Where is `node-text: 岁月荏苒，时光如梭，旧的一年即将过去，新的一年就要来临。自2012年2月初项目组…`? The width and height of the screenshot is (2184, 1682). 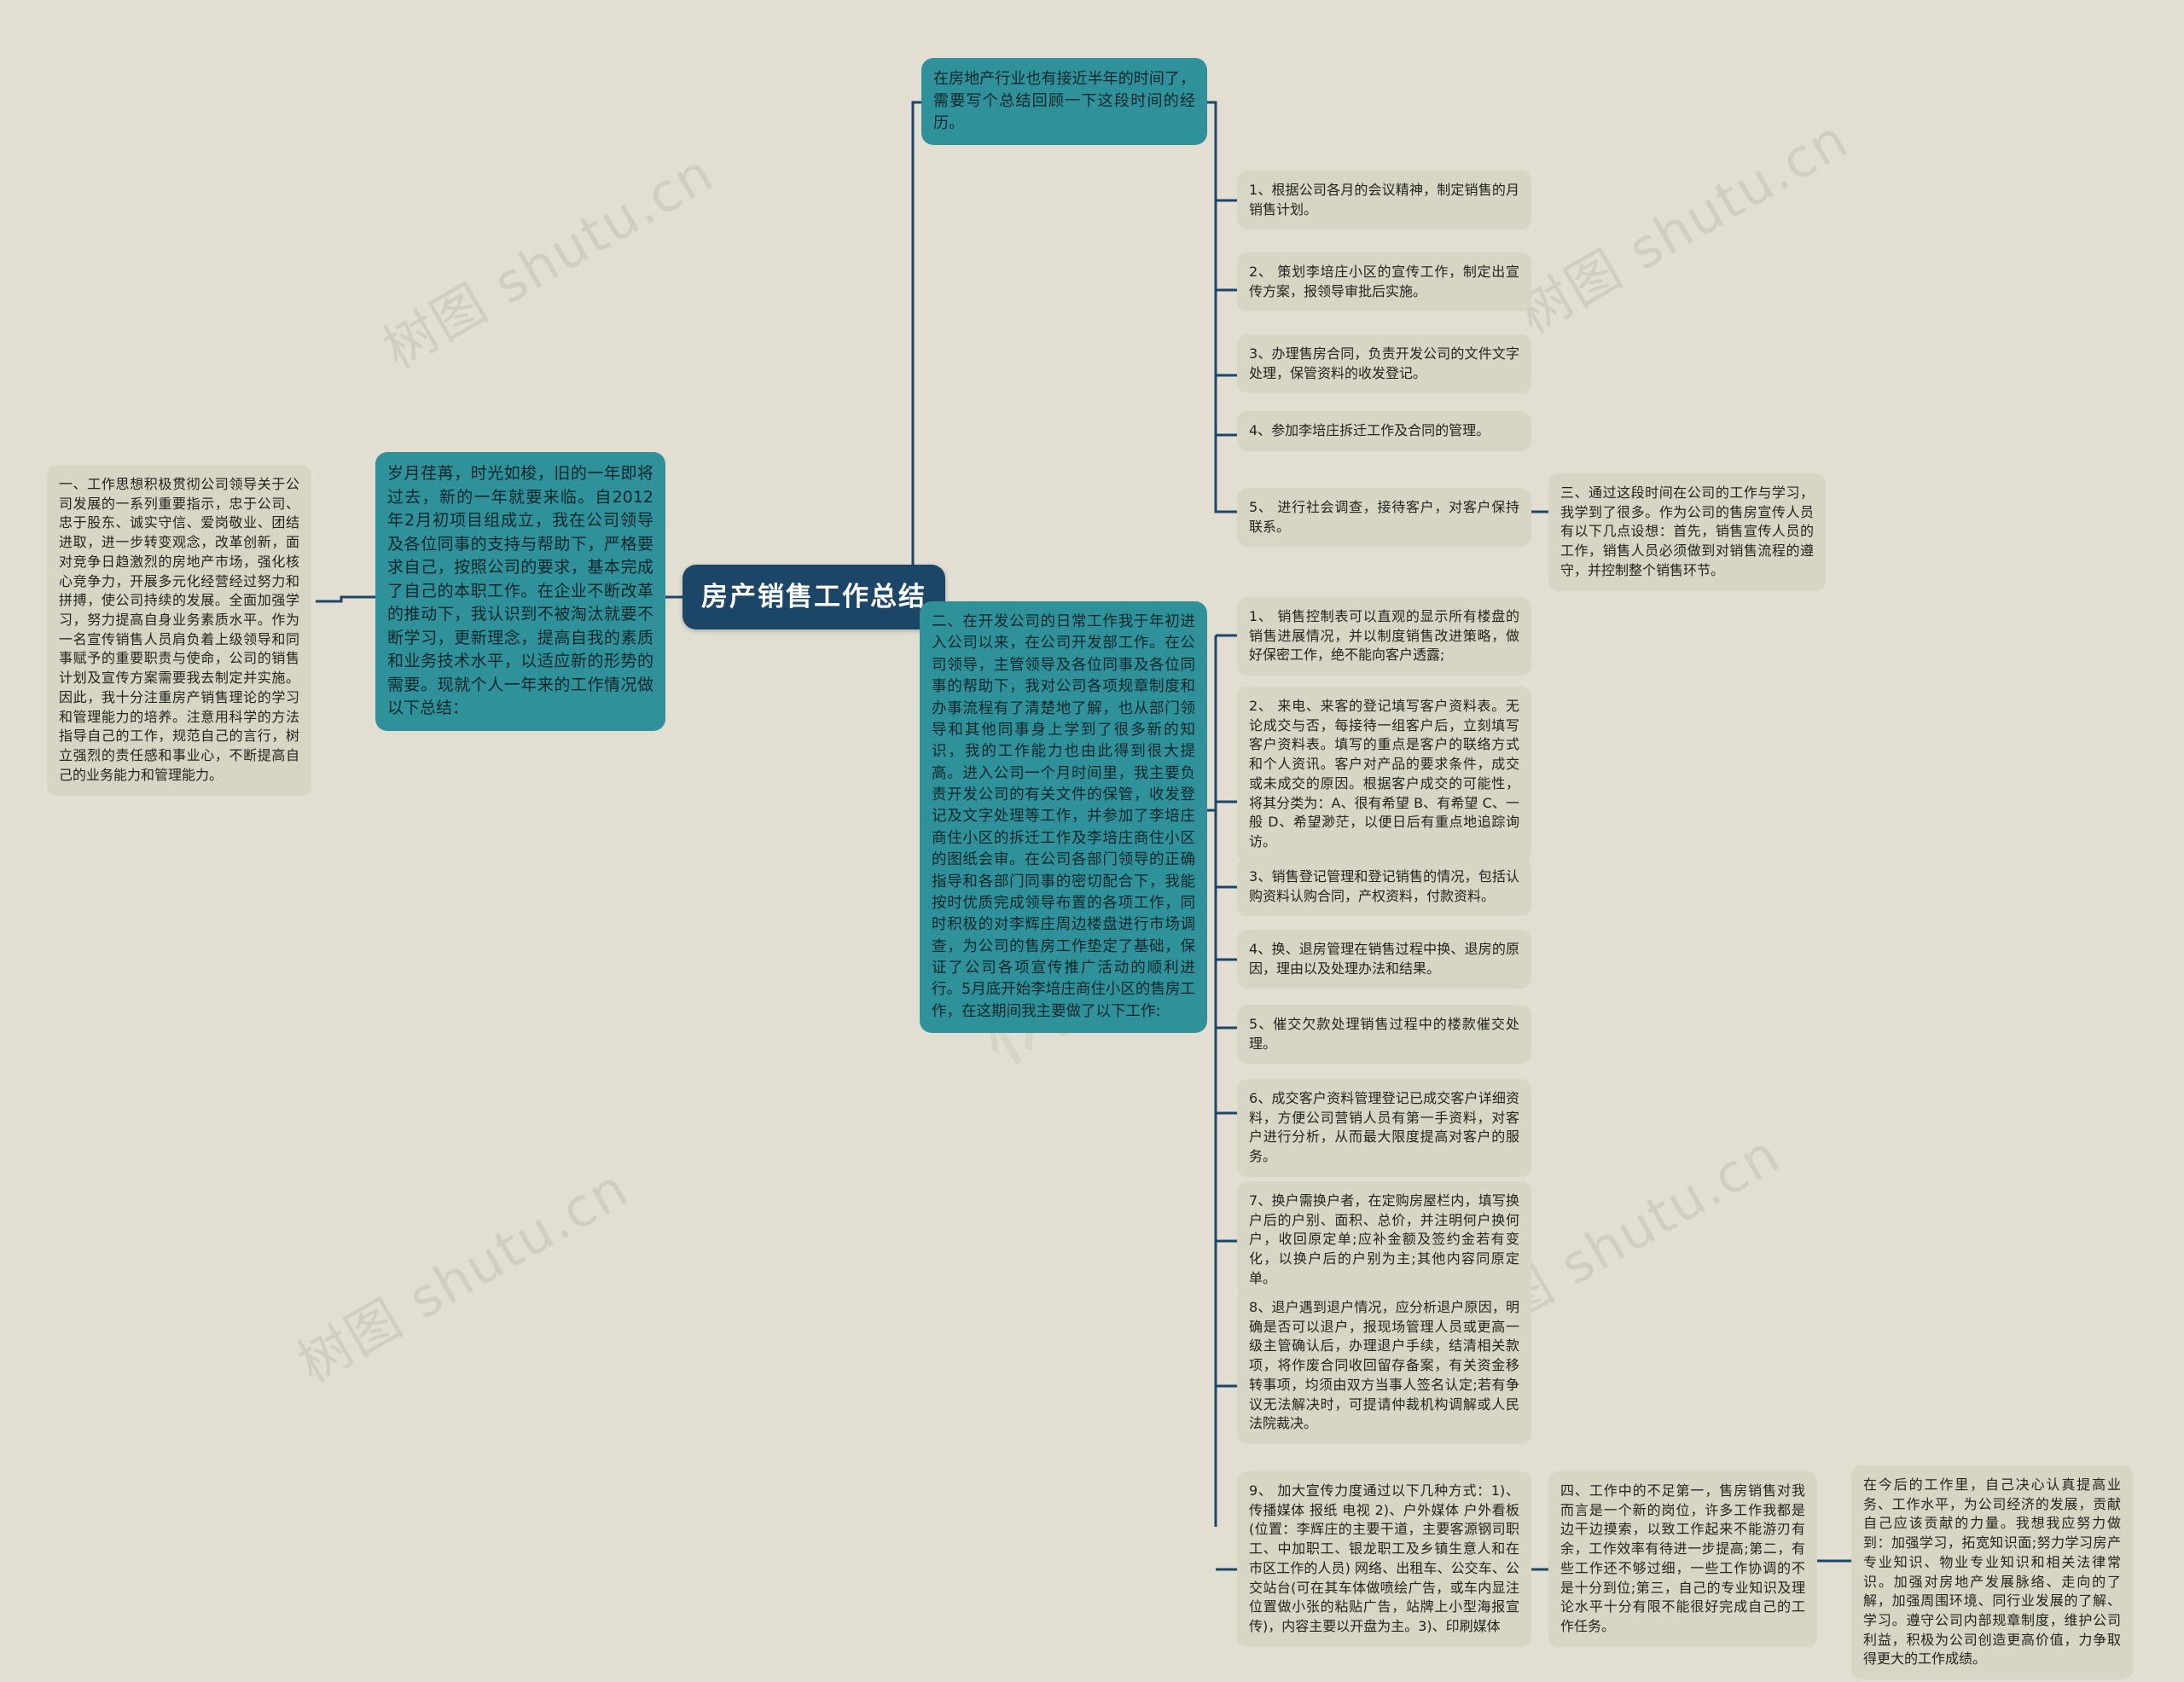
node-text: 岁月荏苒，时光如梭，旧的一年即将过去，新的一年就要来临。自2012年2月初项目组… is located at coordinates (520, 591).